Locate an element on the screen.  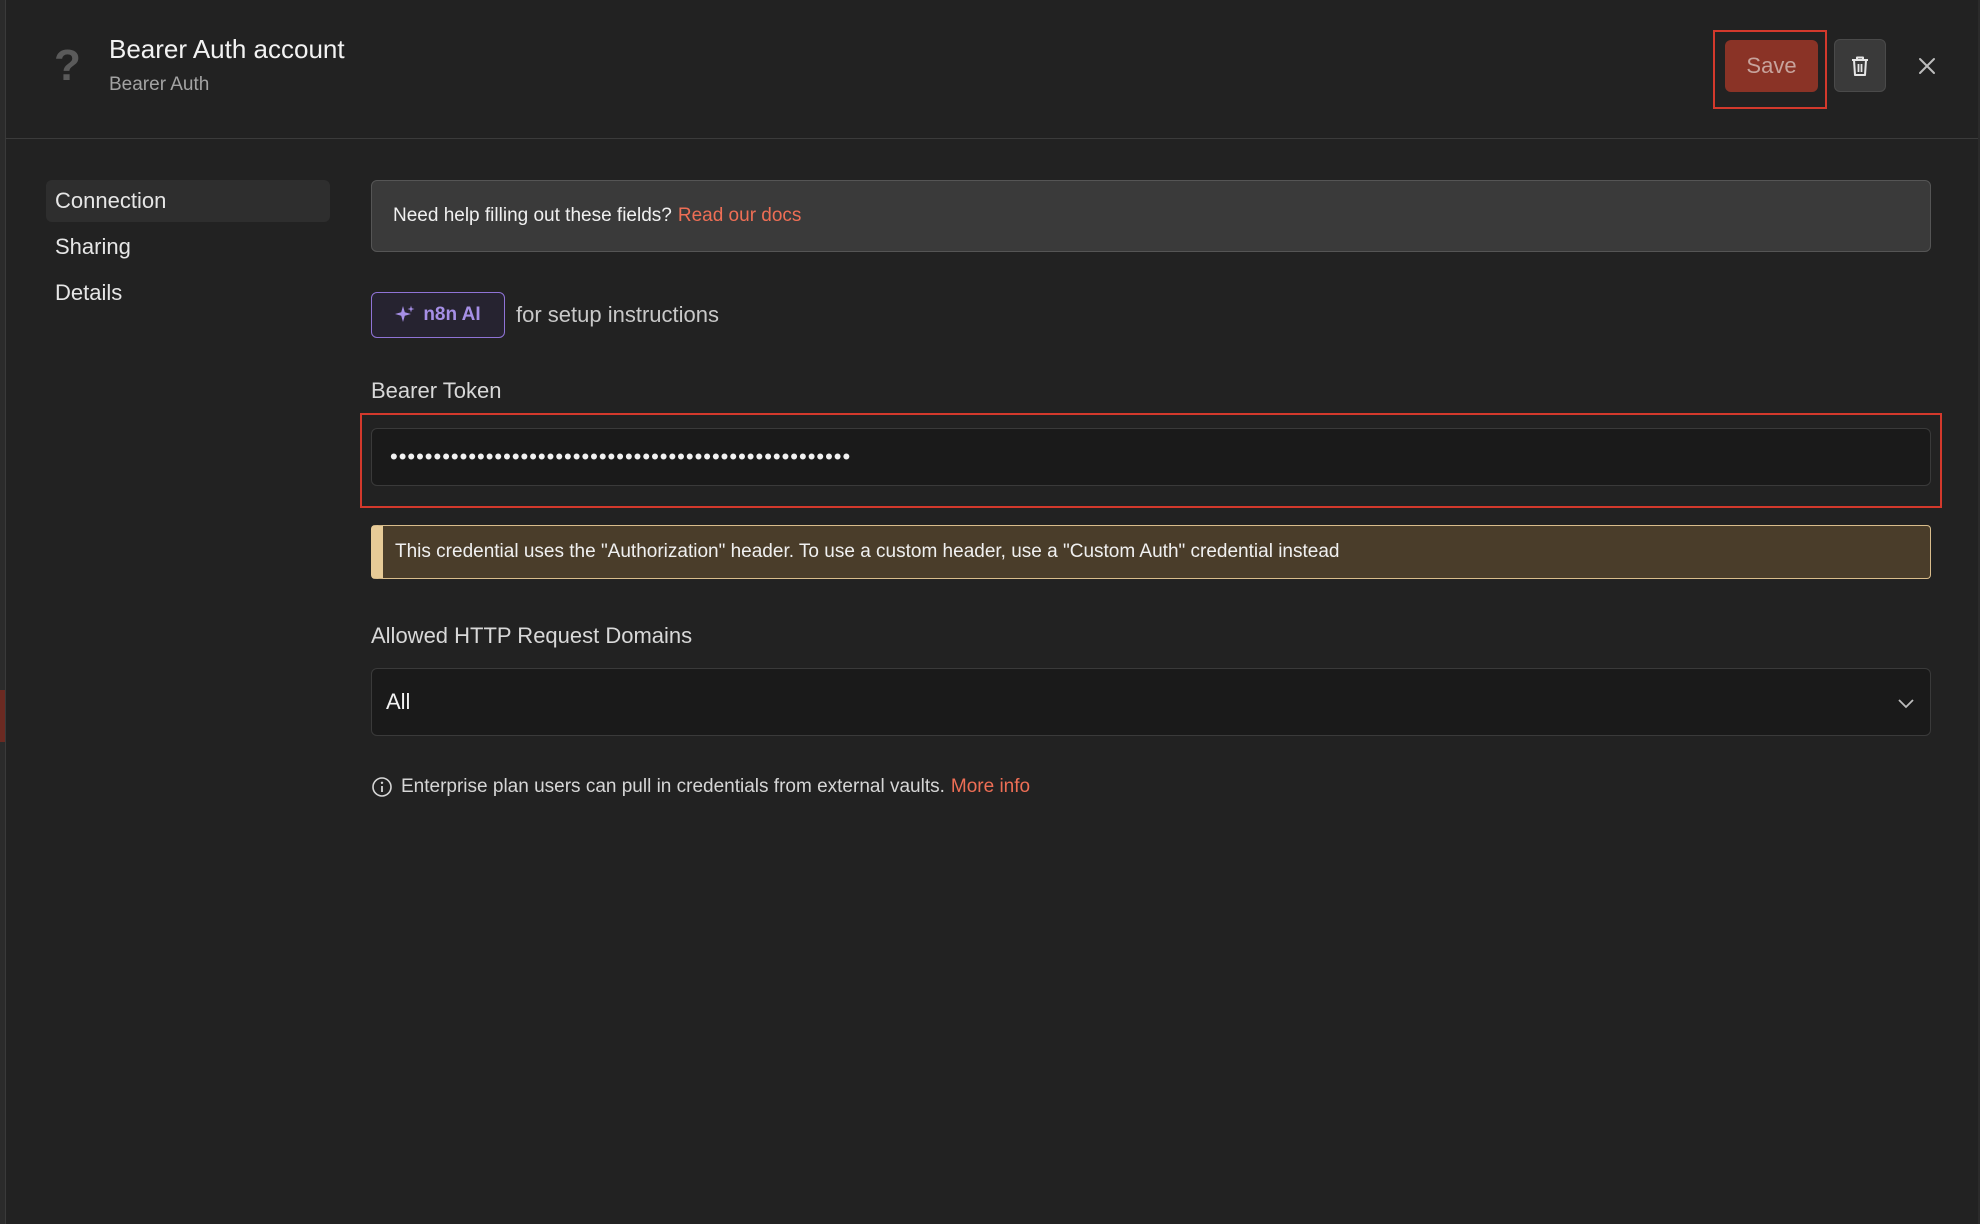
credential-type: Bearer Auth is located at coordinates (159, 84).